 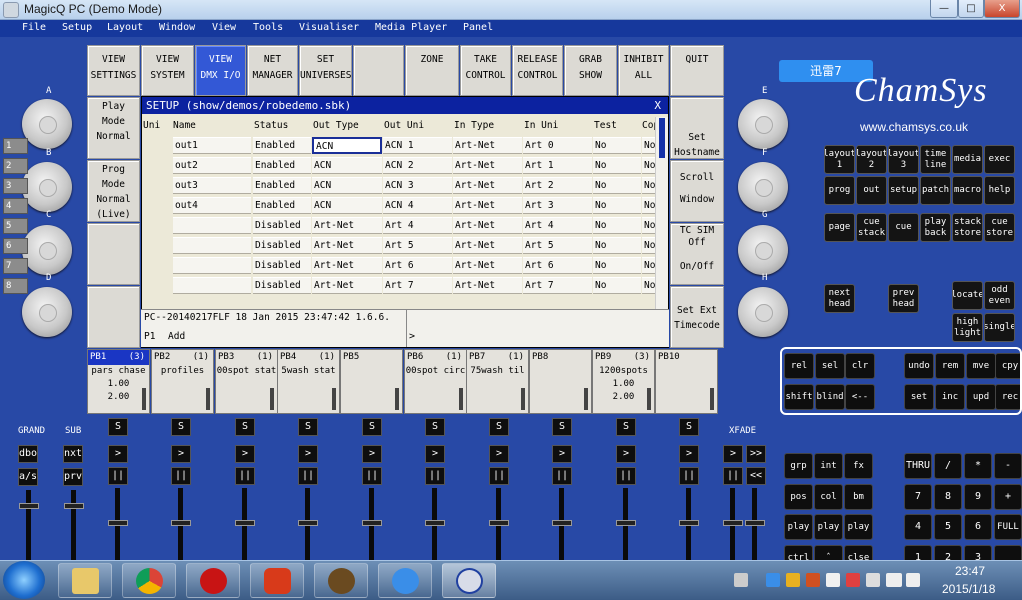 What do you see at coordinates (220, 70) in the screenshot?
I see `view-dmx-io-button: VIEW DMX I/O` at bounding box center [220, 70].